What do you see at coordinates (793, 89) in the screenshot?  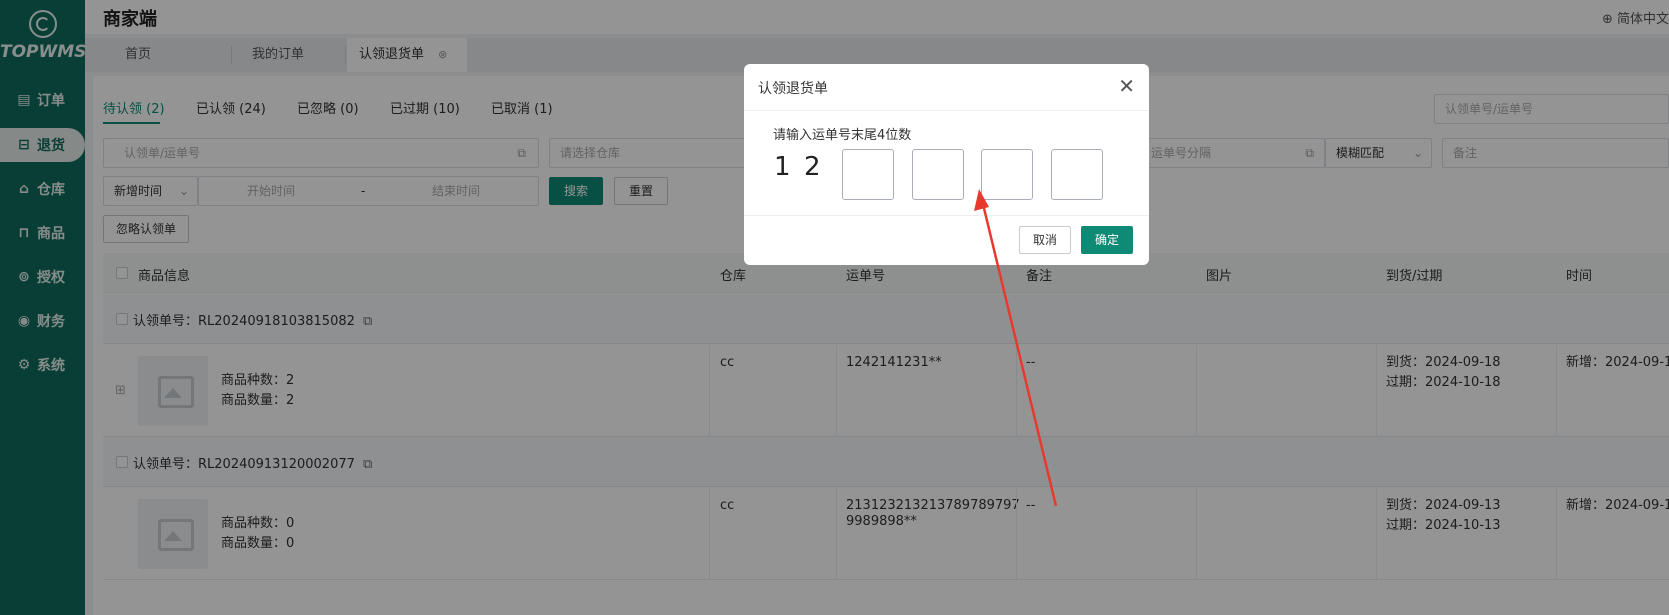 I see `dialog-title: 认领退货单` at bounding box center [793, 89].